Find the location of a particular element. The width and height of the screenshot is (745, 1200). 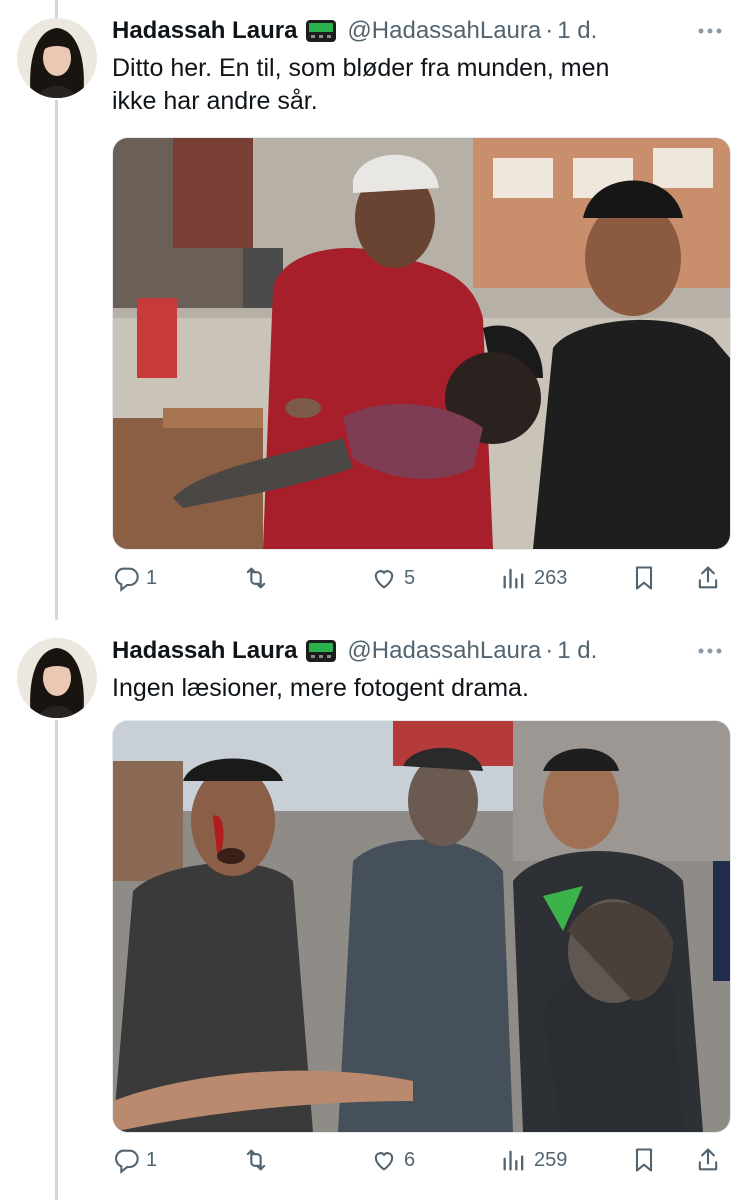

views-count: 259 is located at coordinates (551, 1159).